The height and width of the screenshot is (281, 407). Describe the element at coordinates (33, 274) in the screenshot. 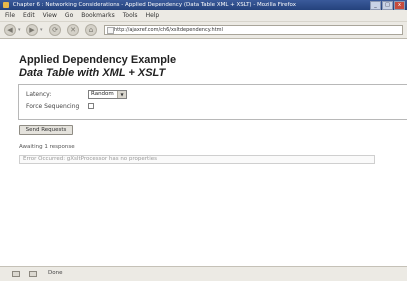

I see `popup-blocker-icon` at that location.